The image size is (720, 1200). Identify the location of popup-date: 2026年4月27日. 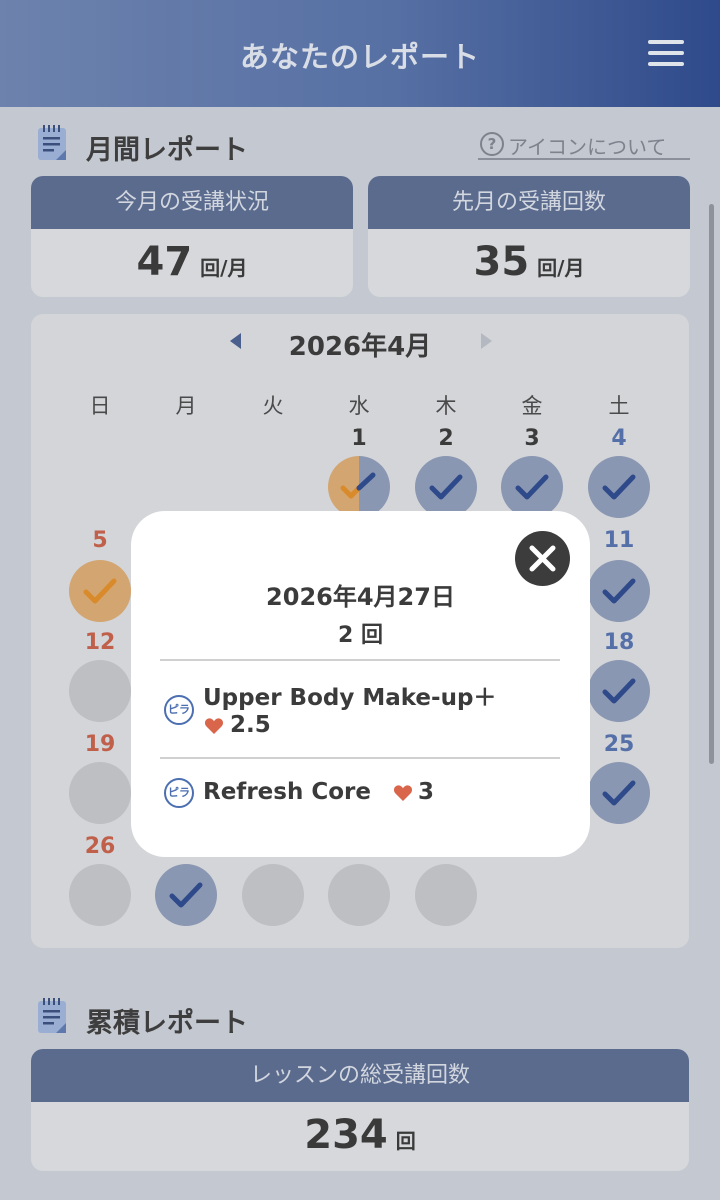
(360, 597).